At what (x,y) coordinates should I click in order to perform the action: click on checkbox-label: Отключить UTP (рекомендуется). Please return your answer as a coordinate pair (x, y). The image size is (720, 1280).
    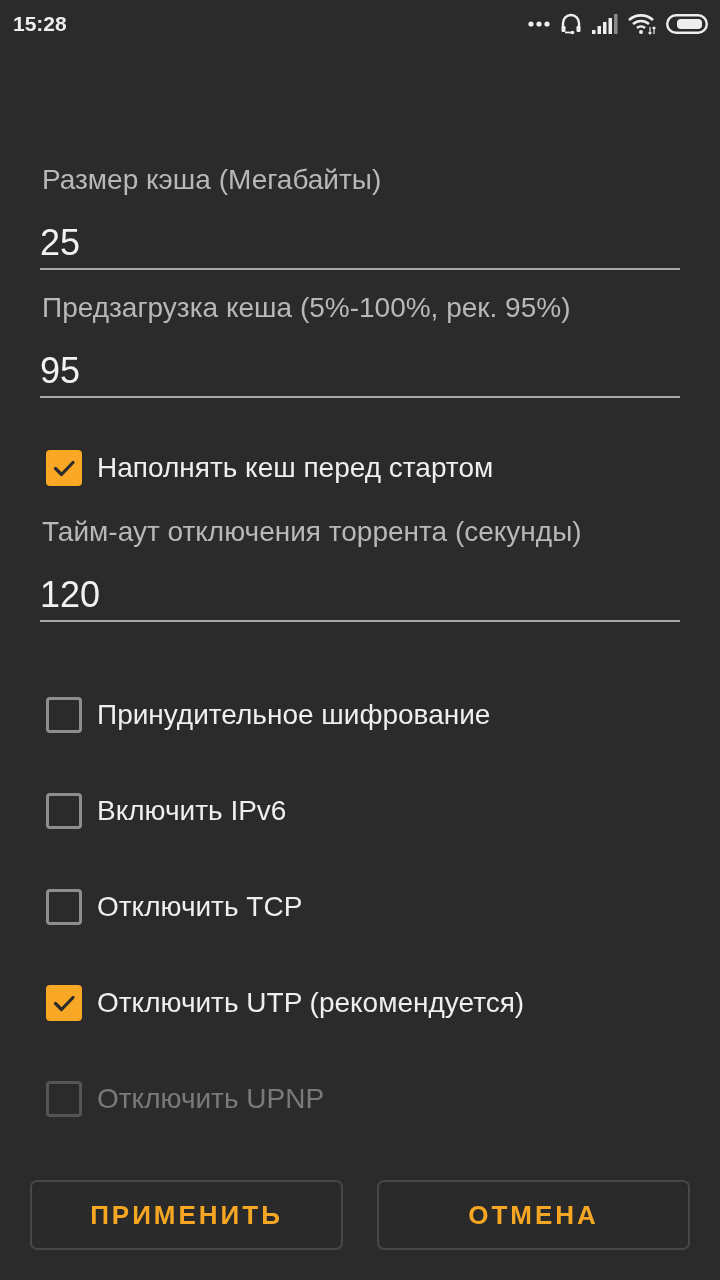
    Looking at the image, I should click on (311, 1003).